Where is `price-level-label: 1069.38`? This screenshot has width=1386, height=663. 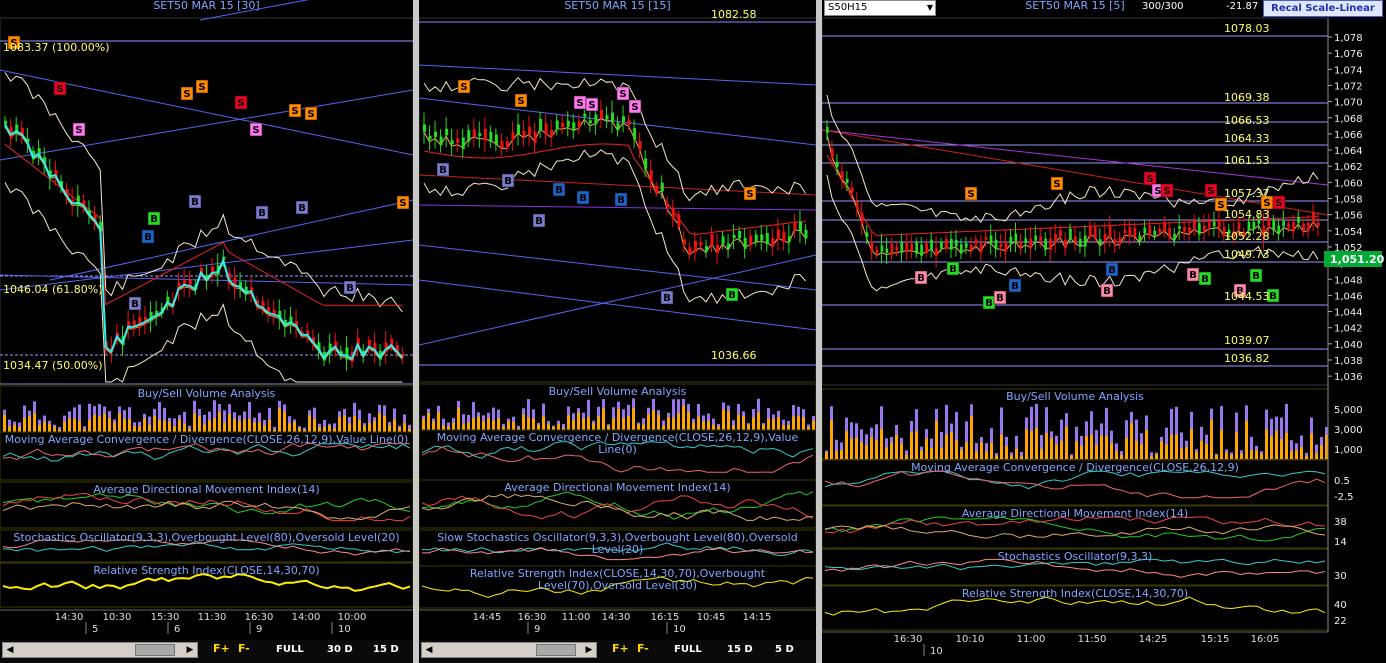 price-level-label: 1069.38 is located at coordinates (1247, 97).